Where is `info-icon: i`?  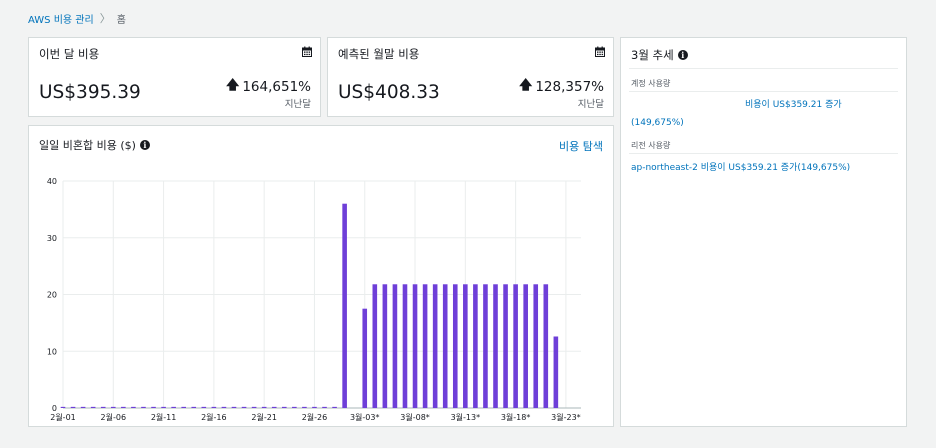 info-icon: i is located at coordinates (682, 55).